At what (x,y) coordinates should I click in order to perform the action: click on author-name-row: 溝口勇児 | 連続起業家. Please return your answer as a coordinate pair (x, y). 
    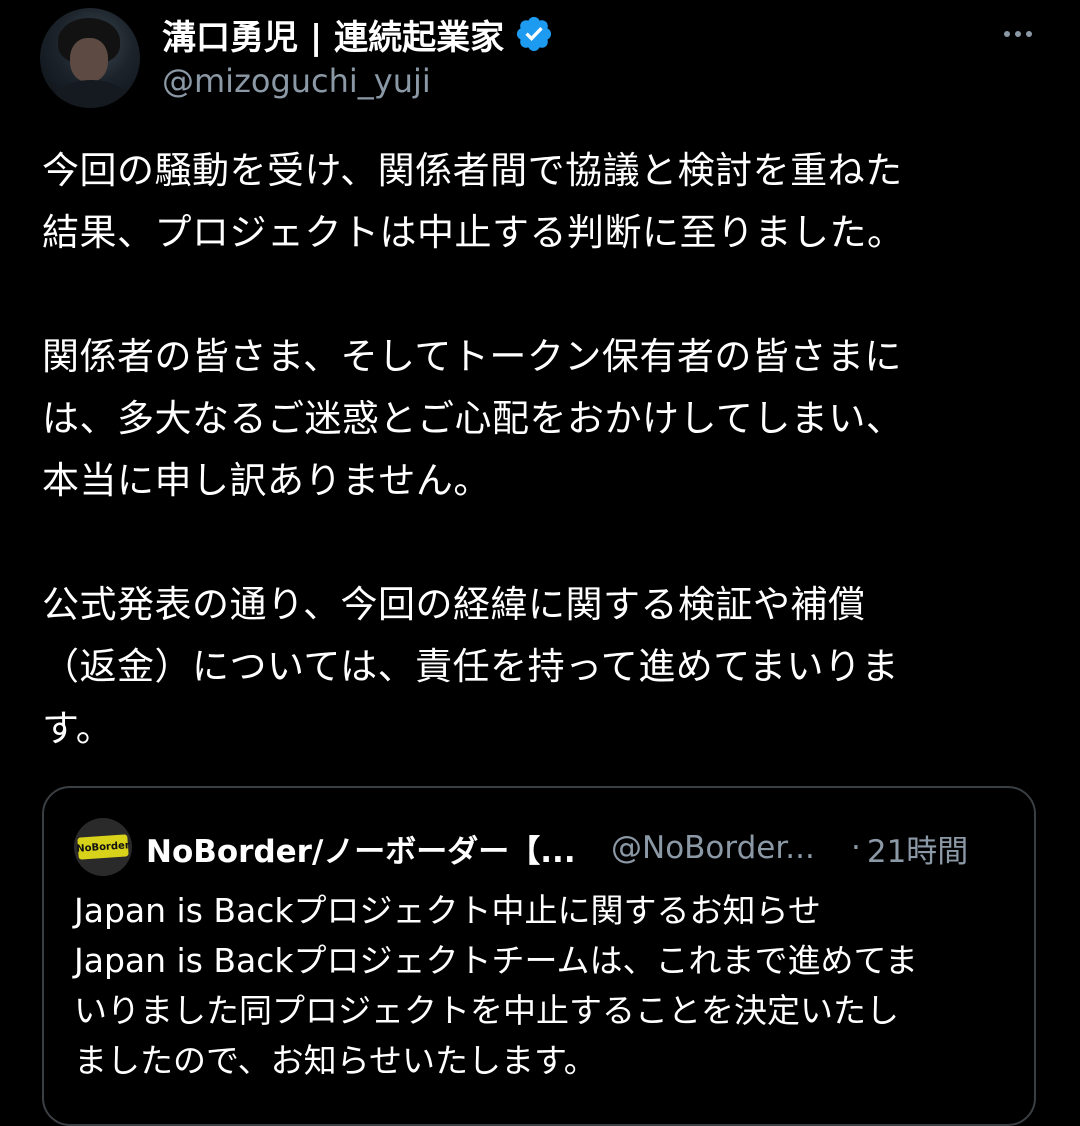
    Looking at the image, I should click on (358, 34).